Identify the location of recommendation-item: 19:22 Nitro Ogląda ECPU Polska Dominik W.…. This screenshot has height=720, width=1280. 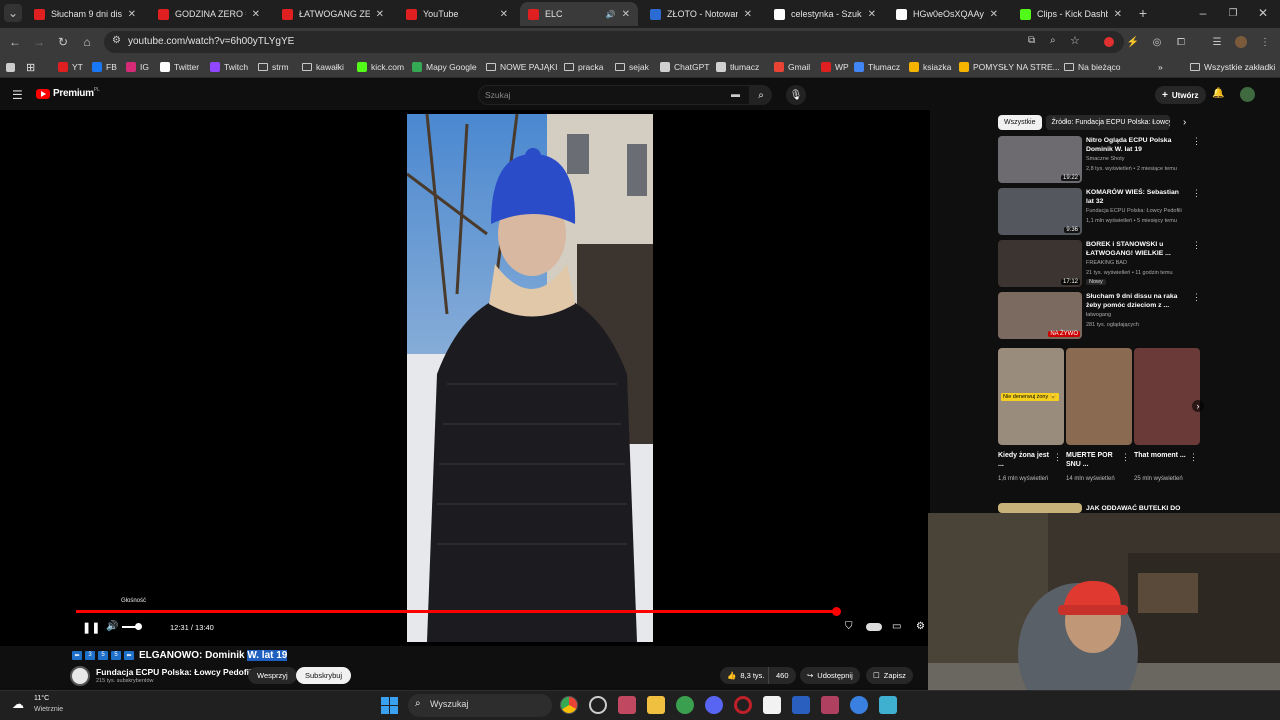
(1099, 160).